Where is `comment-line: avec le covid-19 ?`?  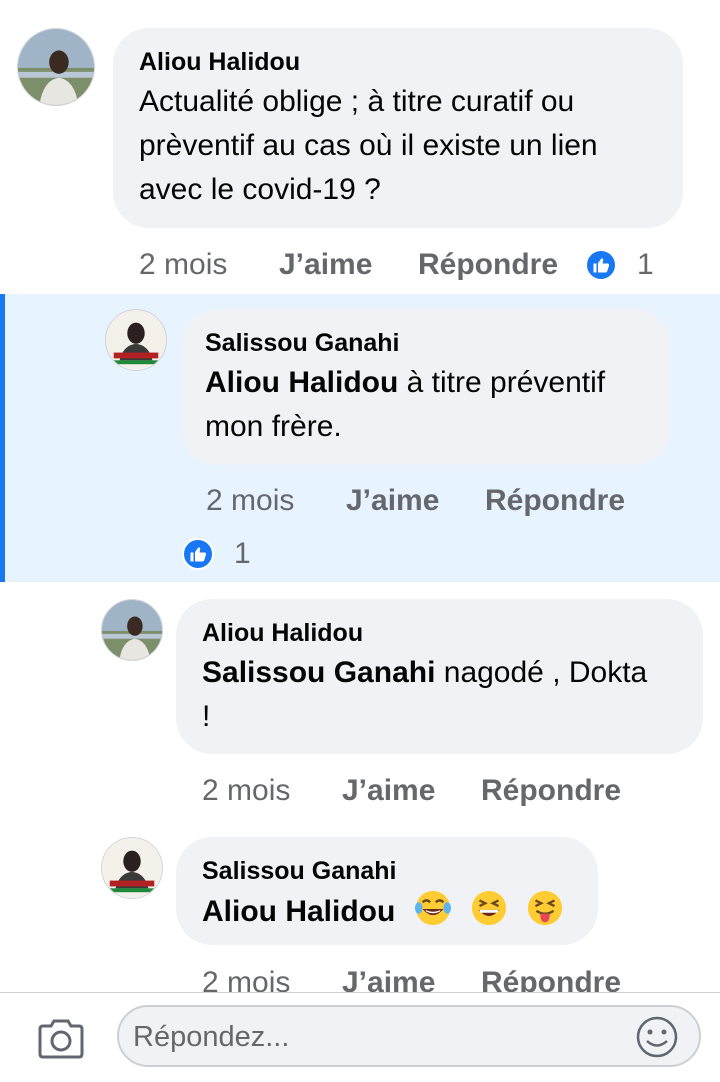 comment-line: avec le covid-19 ? is located at coordinates (260, 189).